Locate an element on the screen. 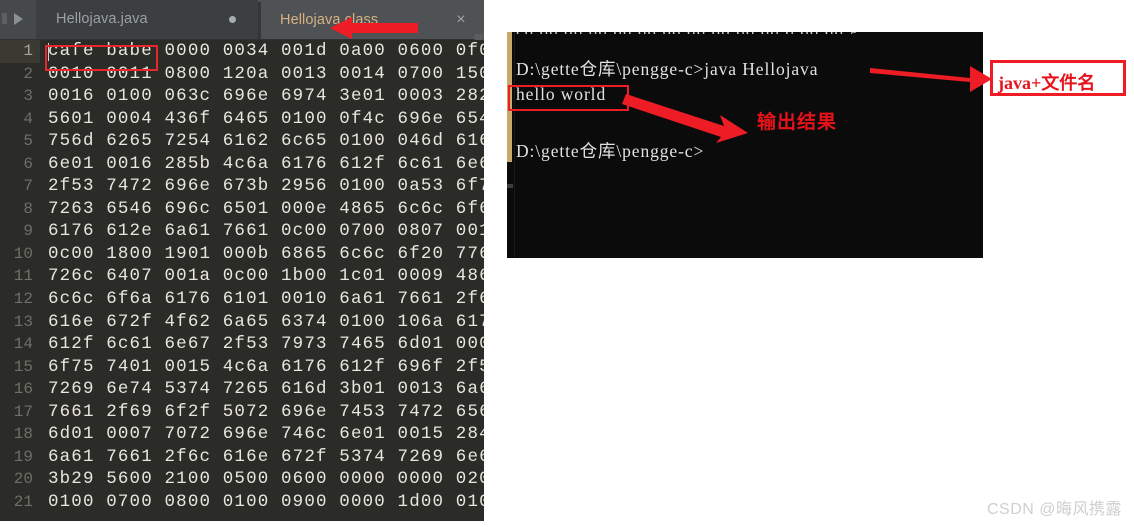  line-number: 8 is located at coordinates (20, 209).